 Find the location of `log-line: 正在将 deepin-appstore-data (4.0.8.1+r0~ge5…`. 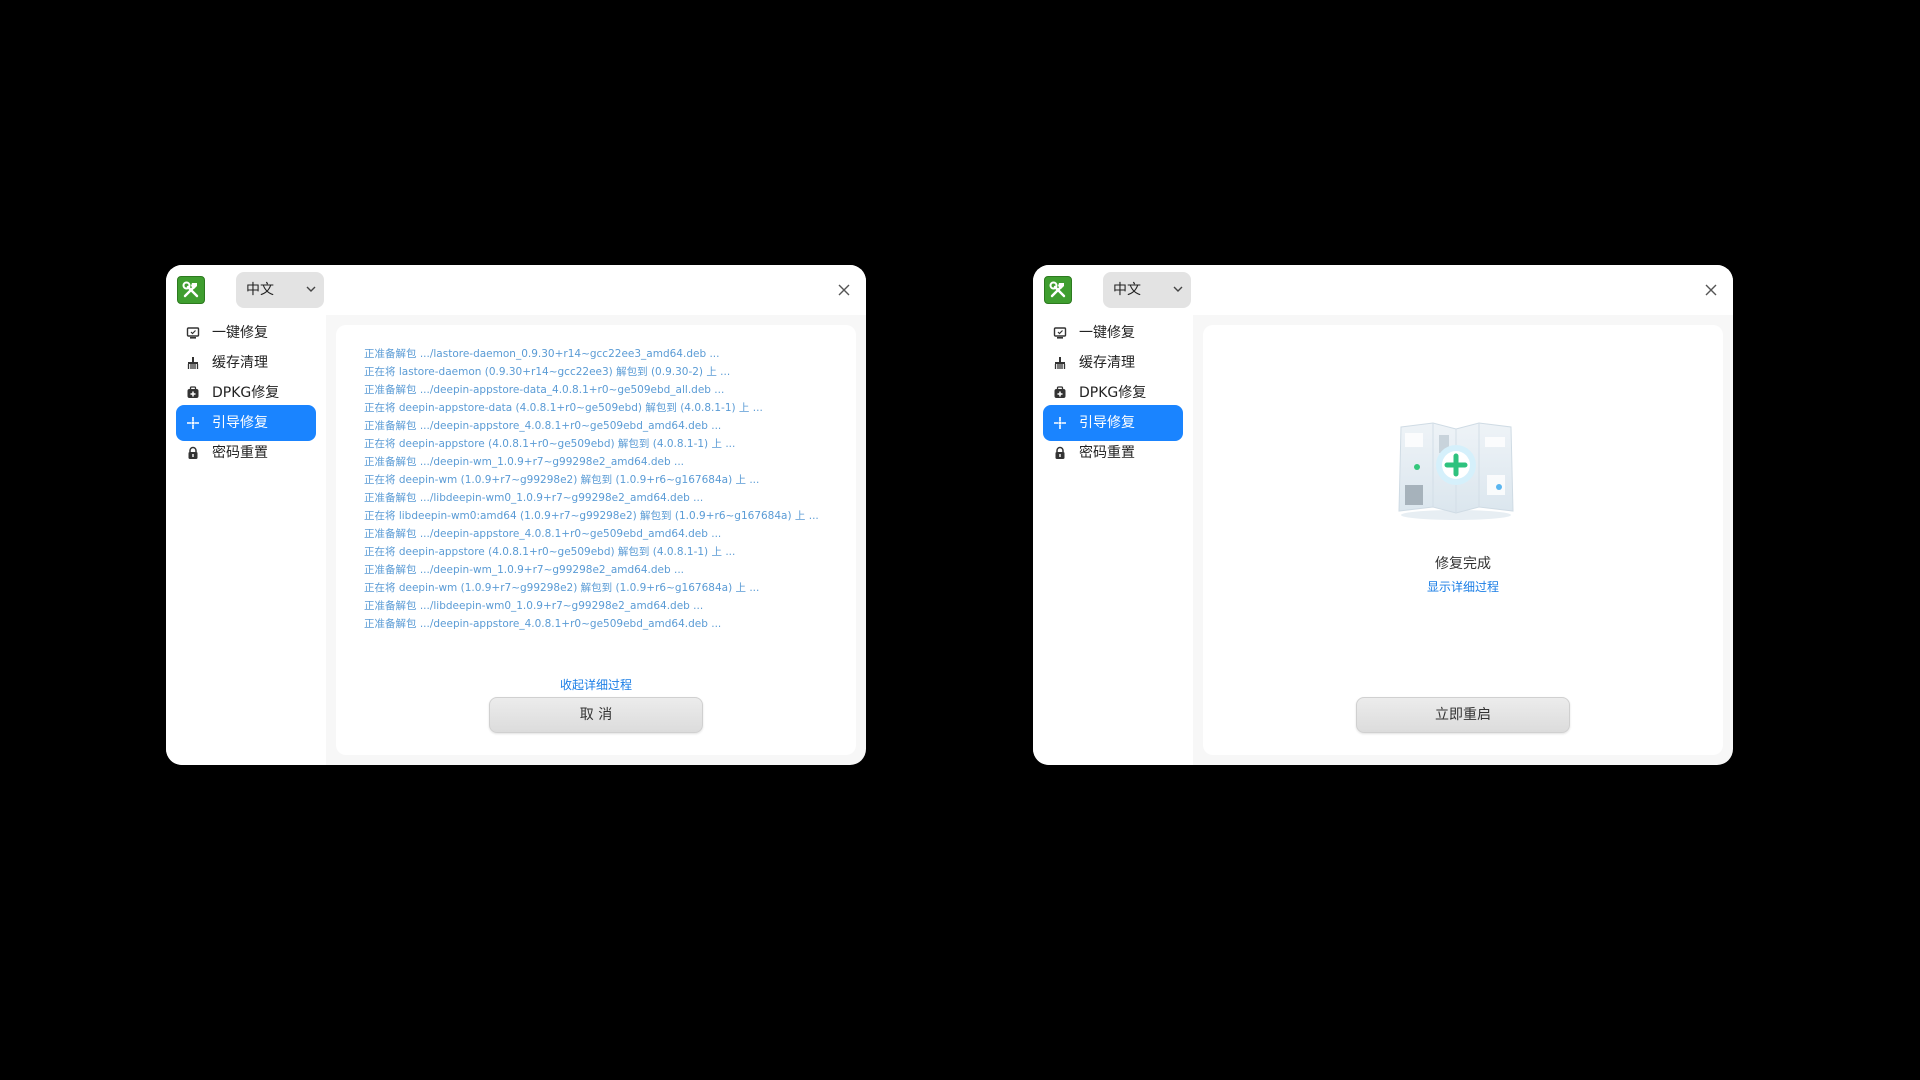

log-line: 正在将 deepin-appstore-data (4.0.8.1+r0~ge5… is located at coordinates (563, 408).